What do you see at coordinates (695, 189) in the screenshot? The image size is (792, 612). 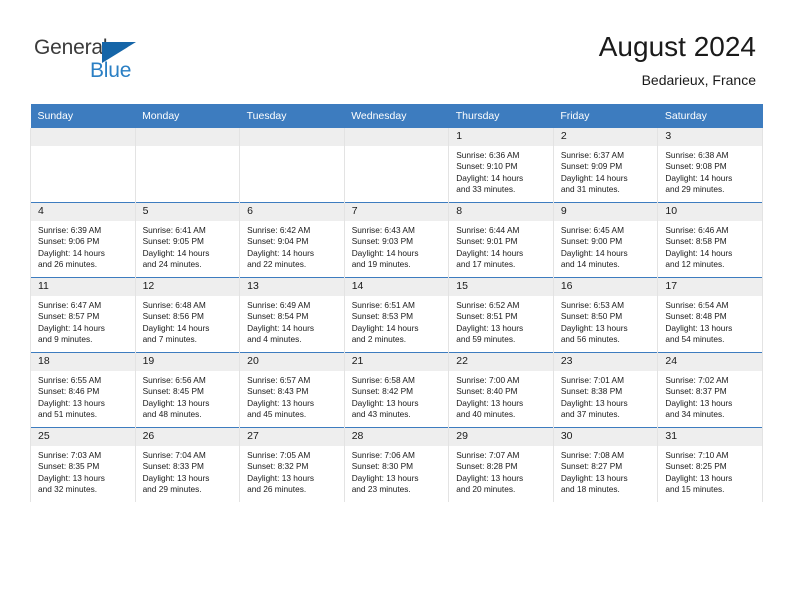 I see `daylight-duration-line2: and 29 minutes.` at bounding box center [695, 189].